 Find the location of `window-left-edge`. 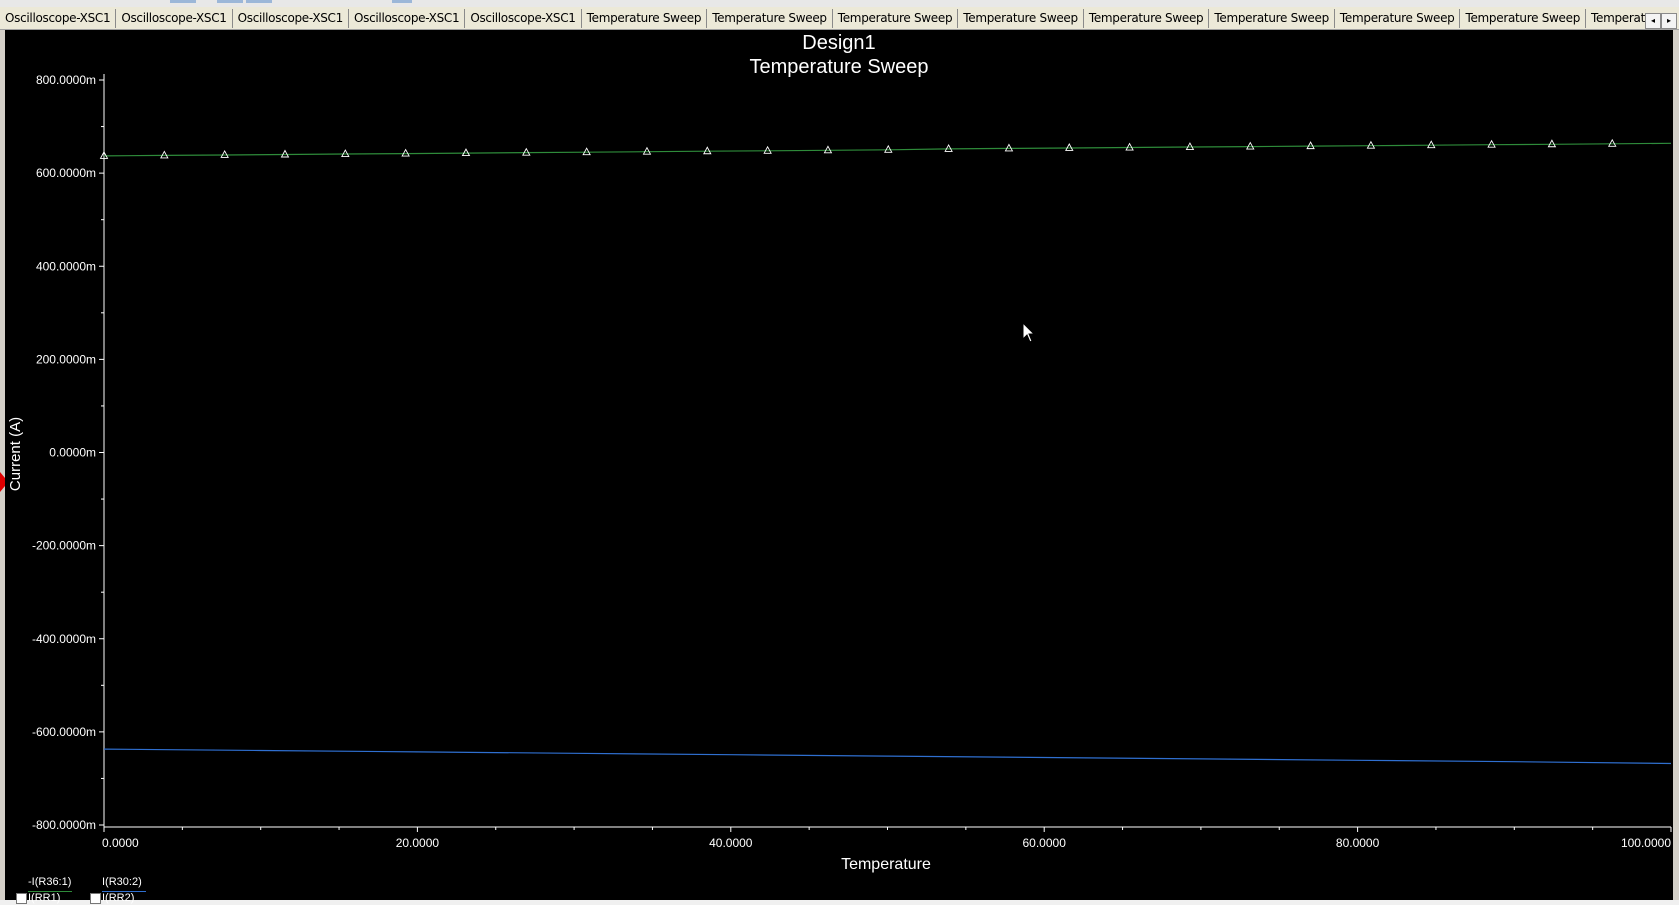

window-left-edge is located at coordinates (2, 465).